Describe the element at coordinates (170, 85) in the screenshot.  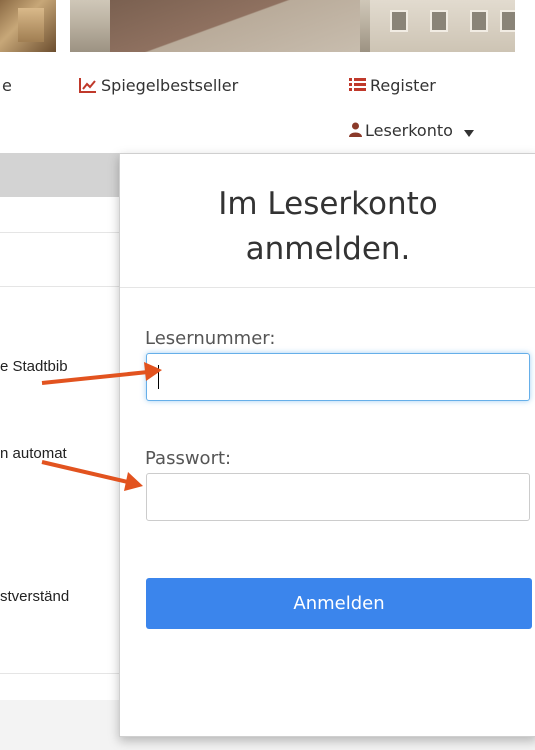
I see `nav-item-spiegelbestseller-label: Spiegelbestseller` at that location.